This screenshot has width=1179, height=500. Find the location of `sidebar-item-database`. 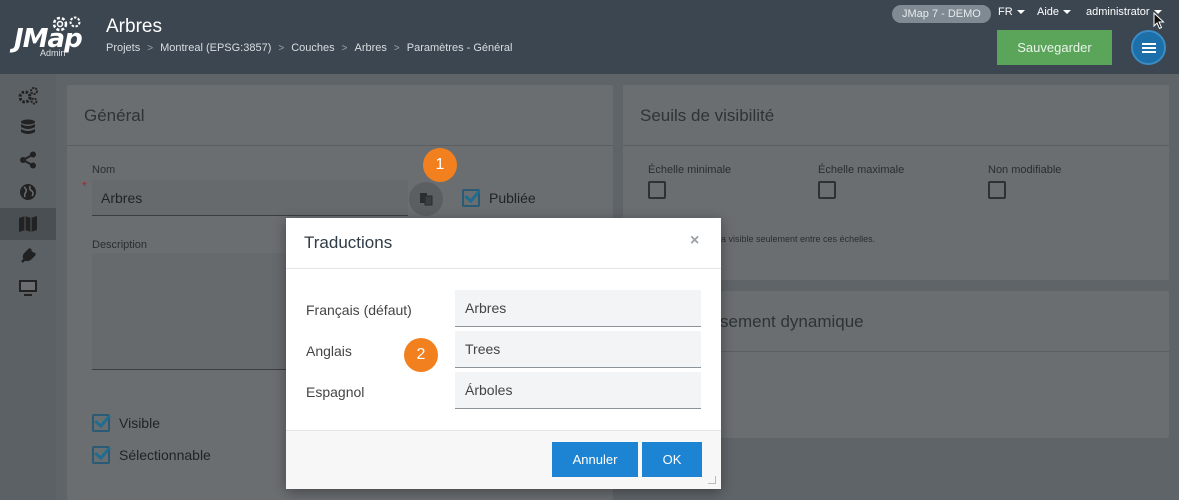

sidebar-item-database is located at coordinates (28, 128).